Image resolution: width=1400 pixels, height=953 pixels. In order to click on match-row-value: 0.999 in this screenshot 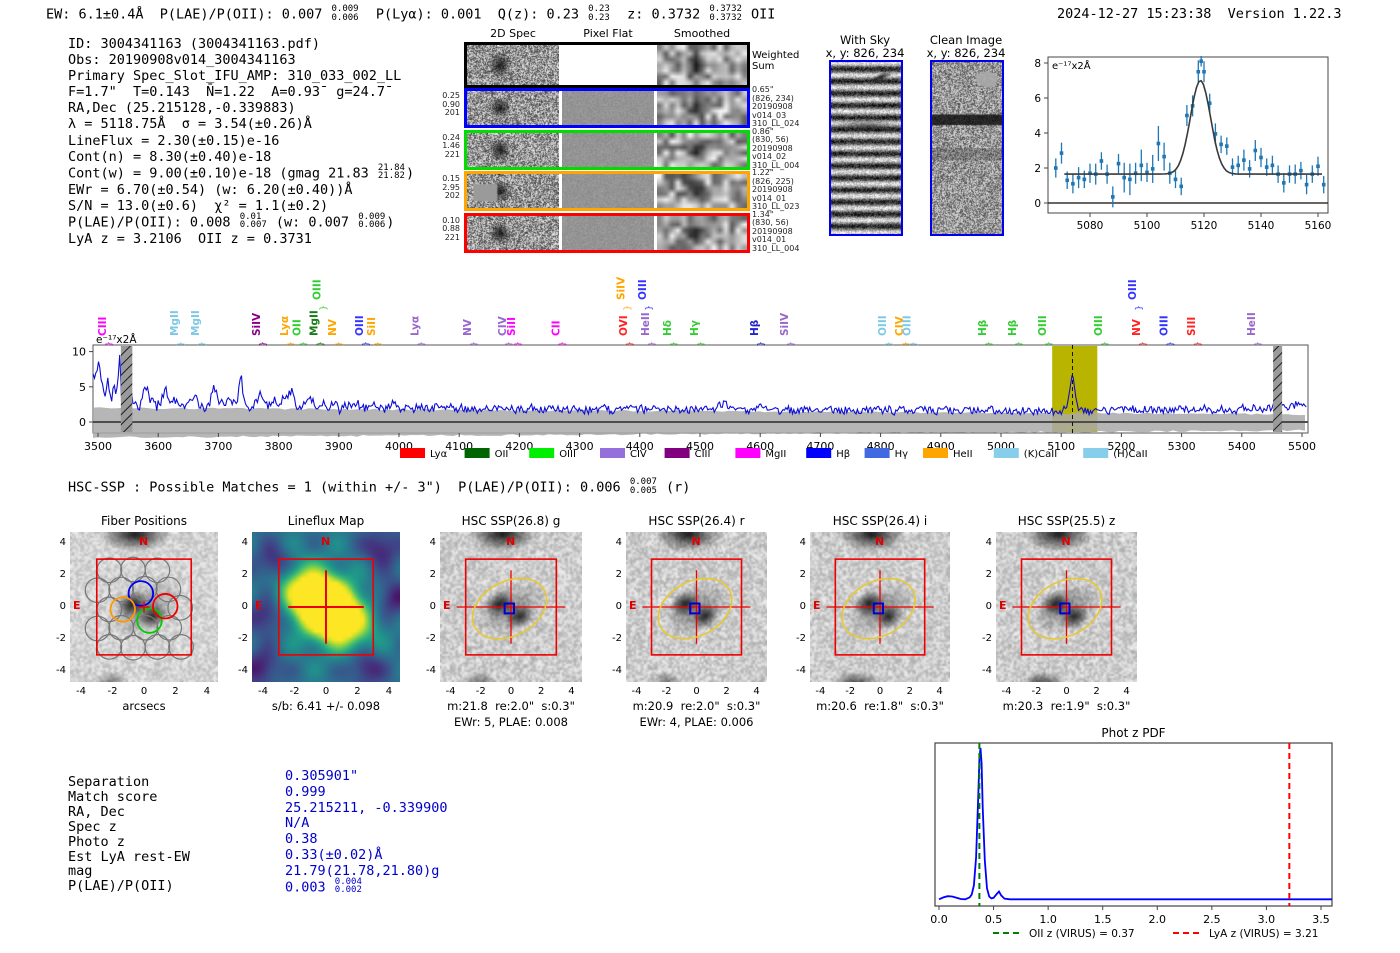, I will do `click(305, 791)`.